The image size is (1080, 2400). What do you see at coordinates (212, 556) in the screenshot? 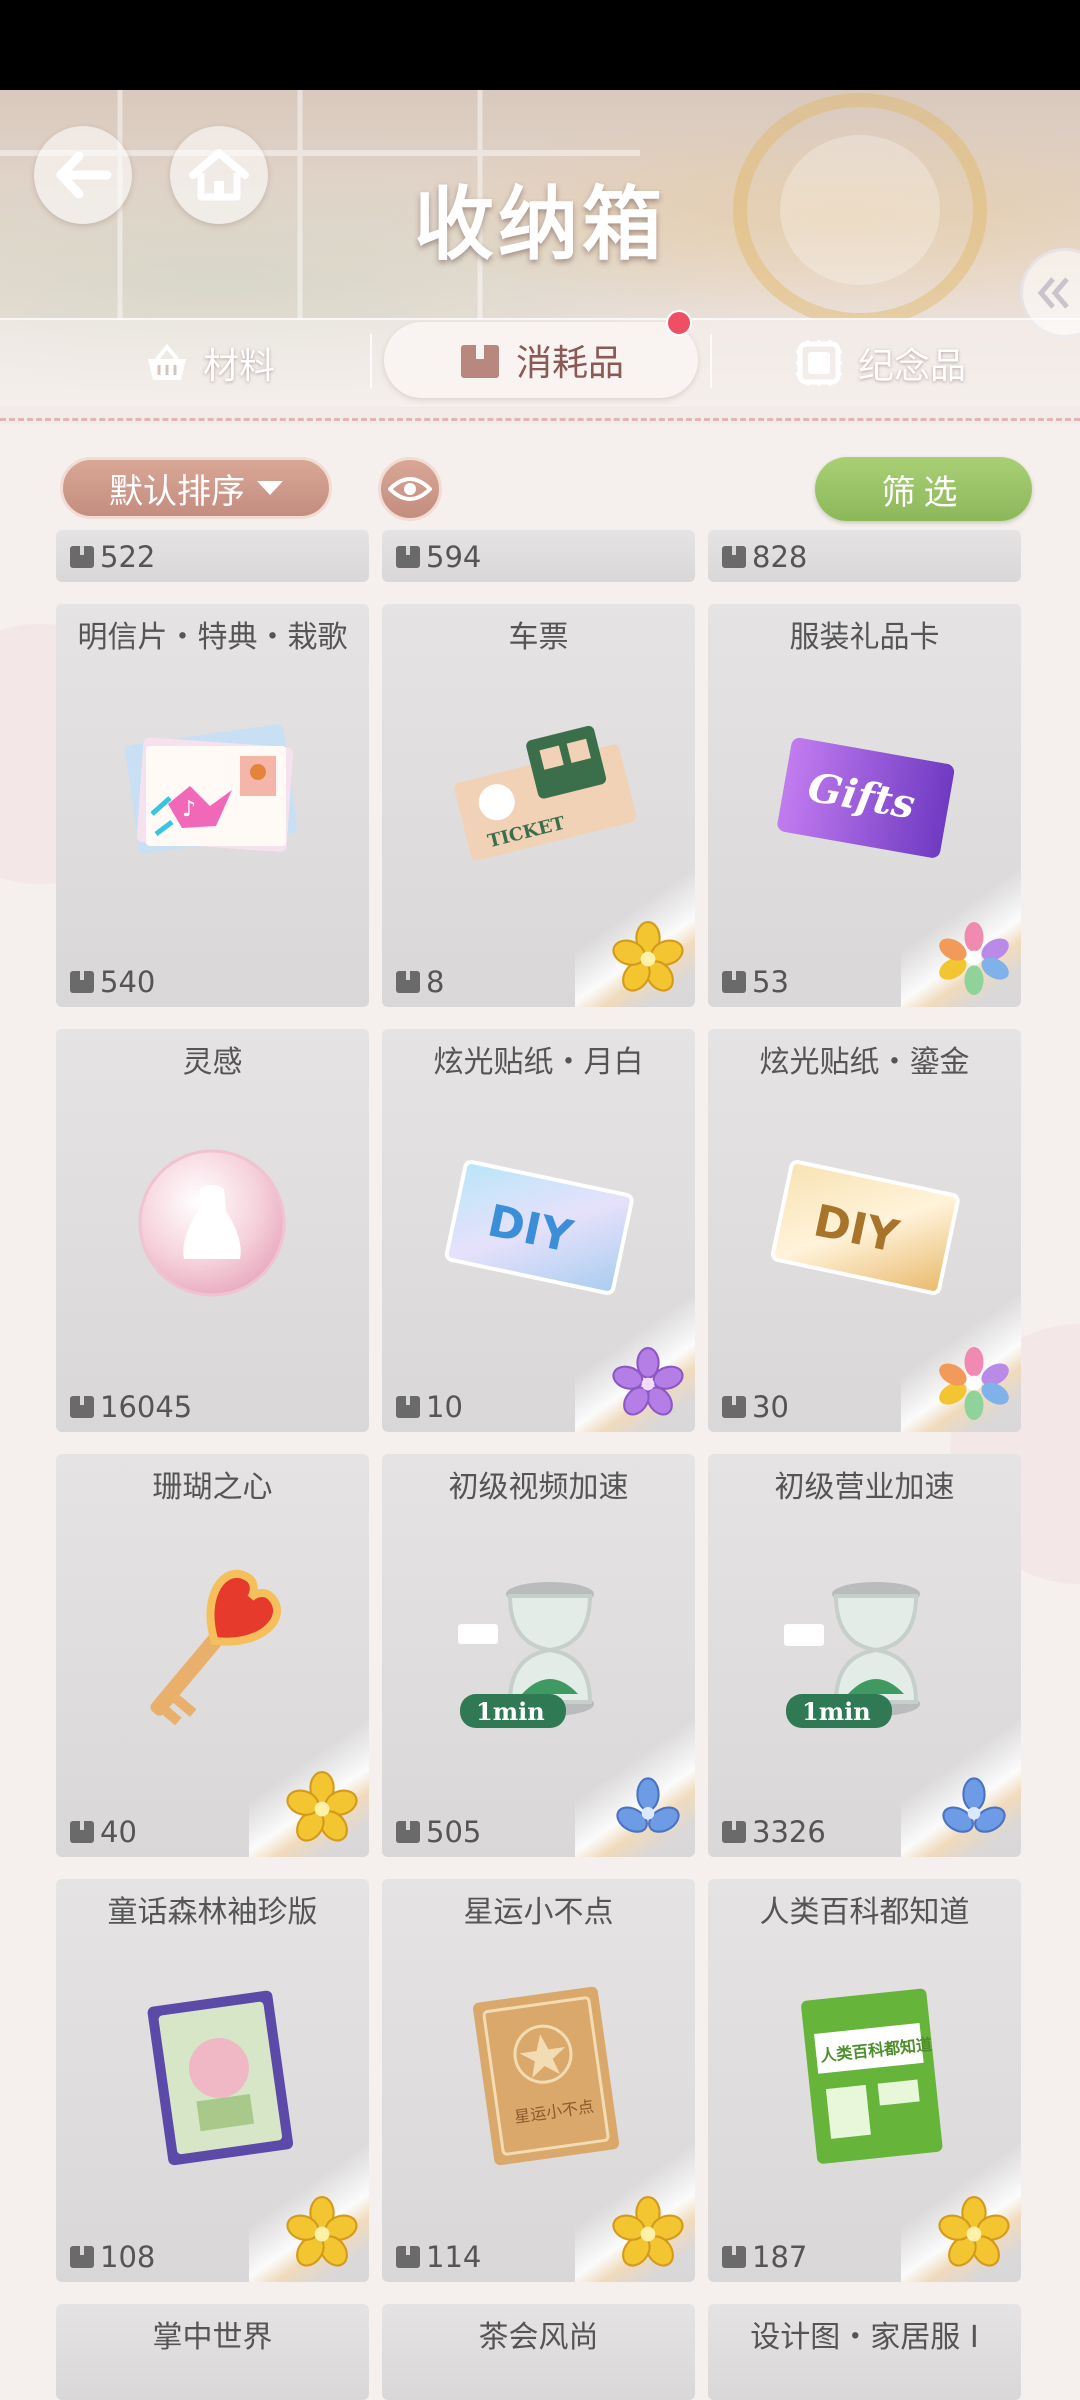
I see `item-card: 522` at bounding box center [212, 556].